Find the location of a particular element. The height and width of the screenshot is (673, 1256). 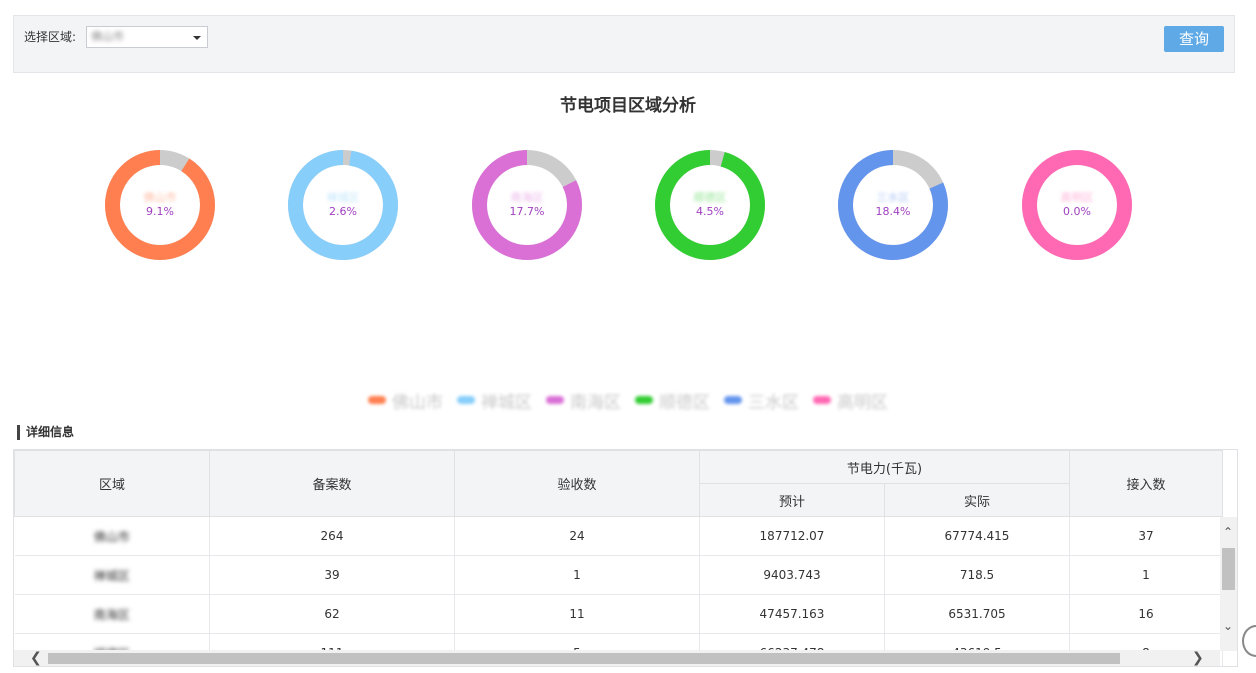

region-select: 佛山市 is located at coordinates (147, 37).